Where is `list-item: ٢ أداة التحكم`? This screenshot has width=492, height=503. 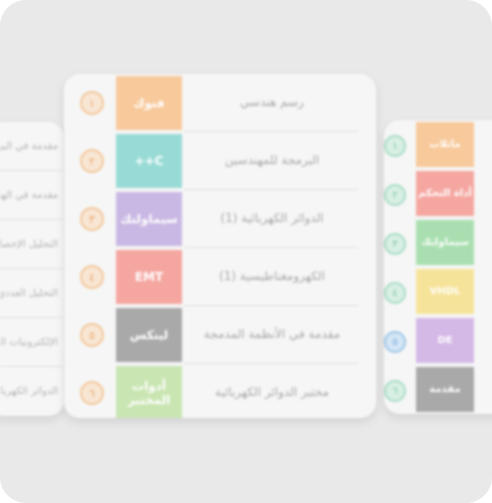 list-item: ٢ أداة التحكم is located at coordinates (438, 193).